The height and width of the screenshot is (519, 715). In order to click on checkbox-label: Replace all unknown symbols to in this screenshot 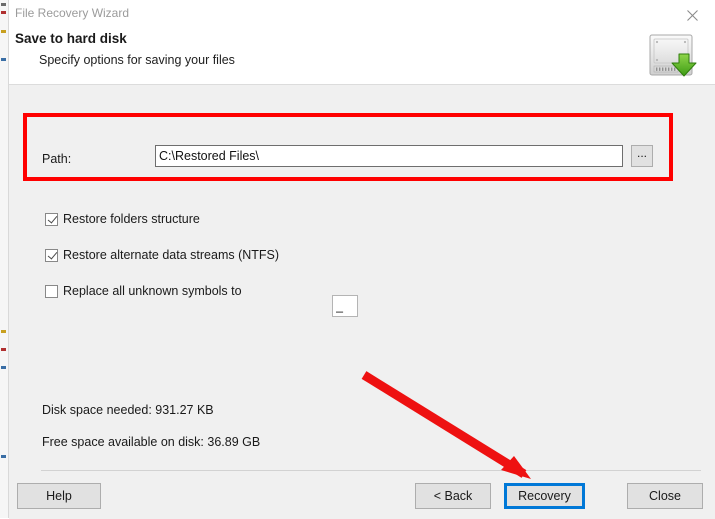, I will do `click(152, 291)`.